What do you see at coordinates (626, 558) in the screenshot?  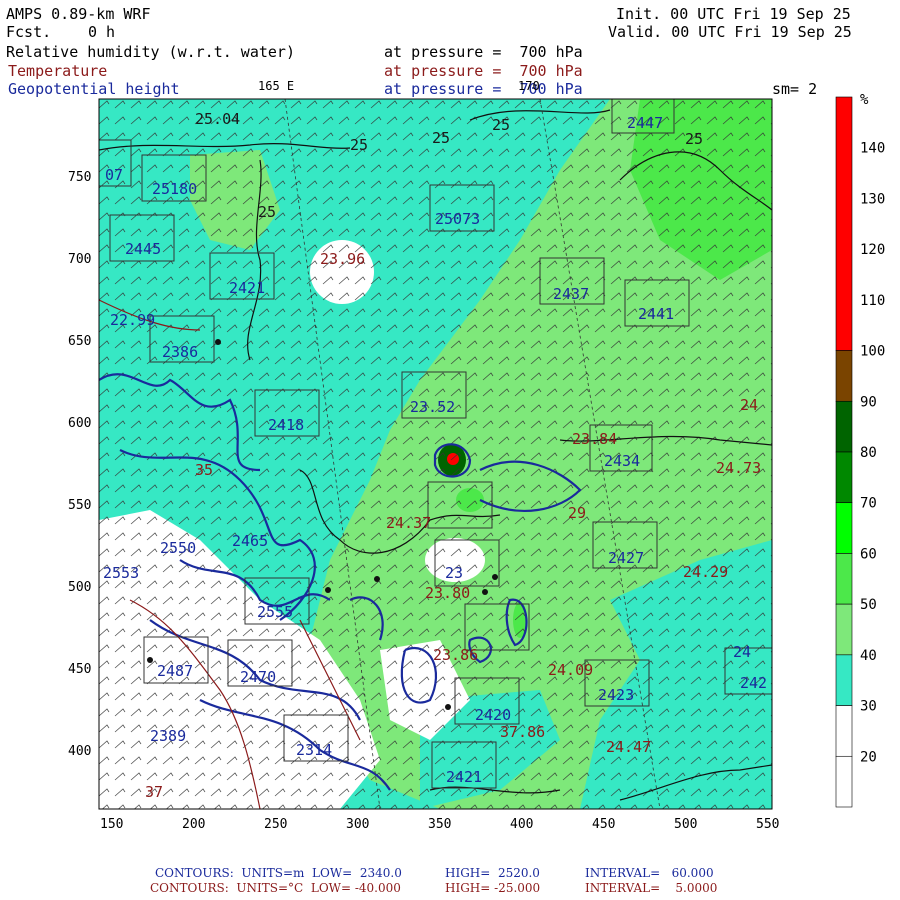 I see `geo-label: 2427` at bounding box center [626, 558].